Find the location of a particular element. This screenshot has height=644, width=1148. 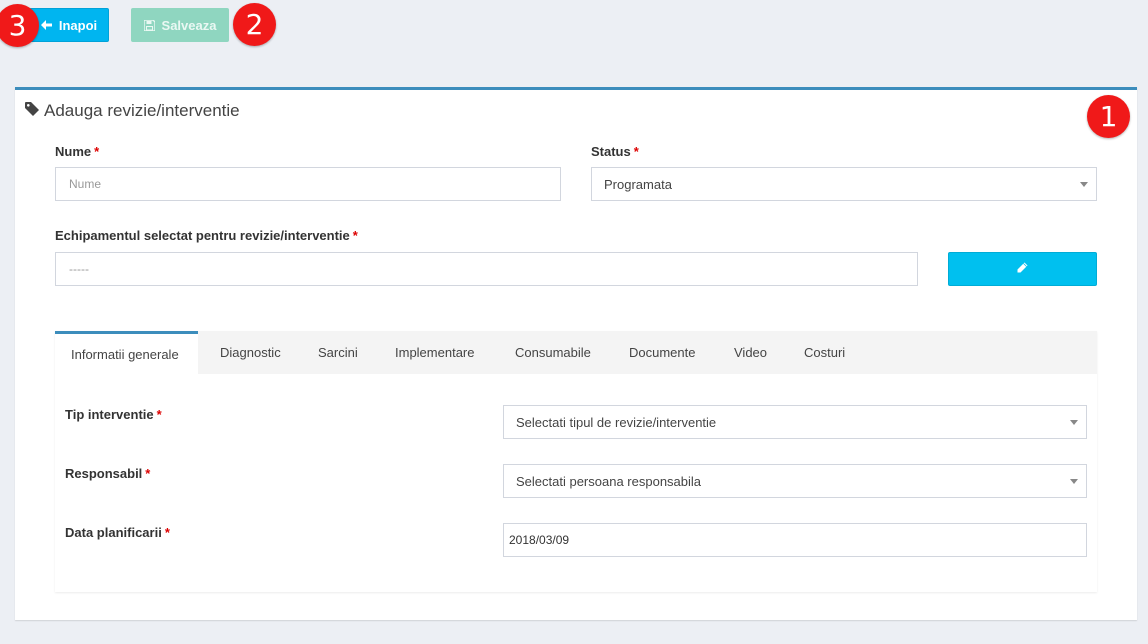

pencil-icon is located at coordinates (1022, 269).